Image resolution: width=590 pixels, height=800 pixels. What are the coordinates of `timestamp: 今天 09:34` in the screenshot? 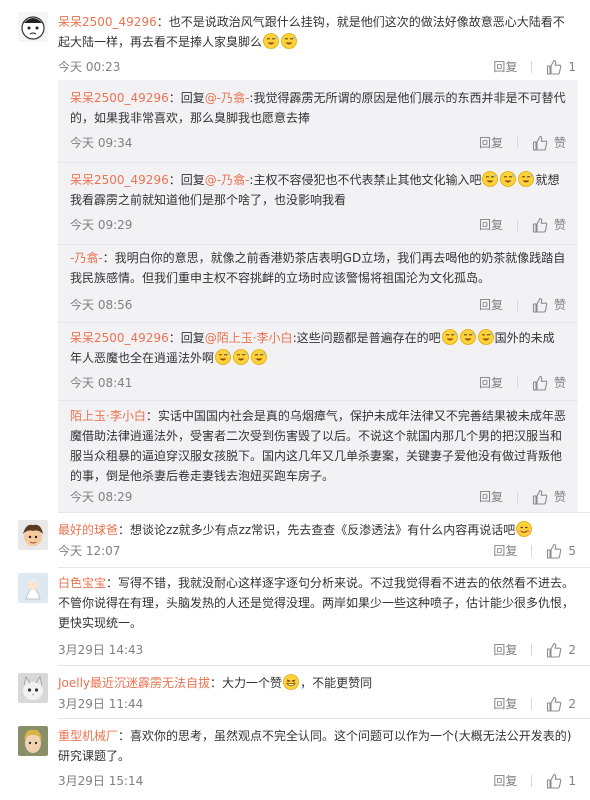 It's located at (101, 143).